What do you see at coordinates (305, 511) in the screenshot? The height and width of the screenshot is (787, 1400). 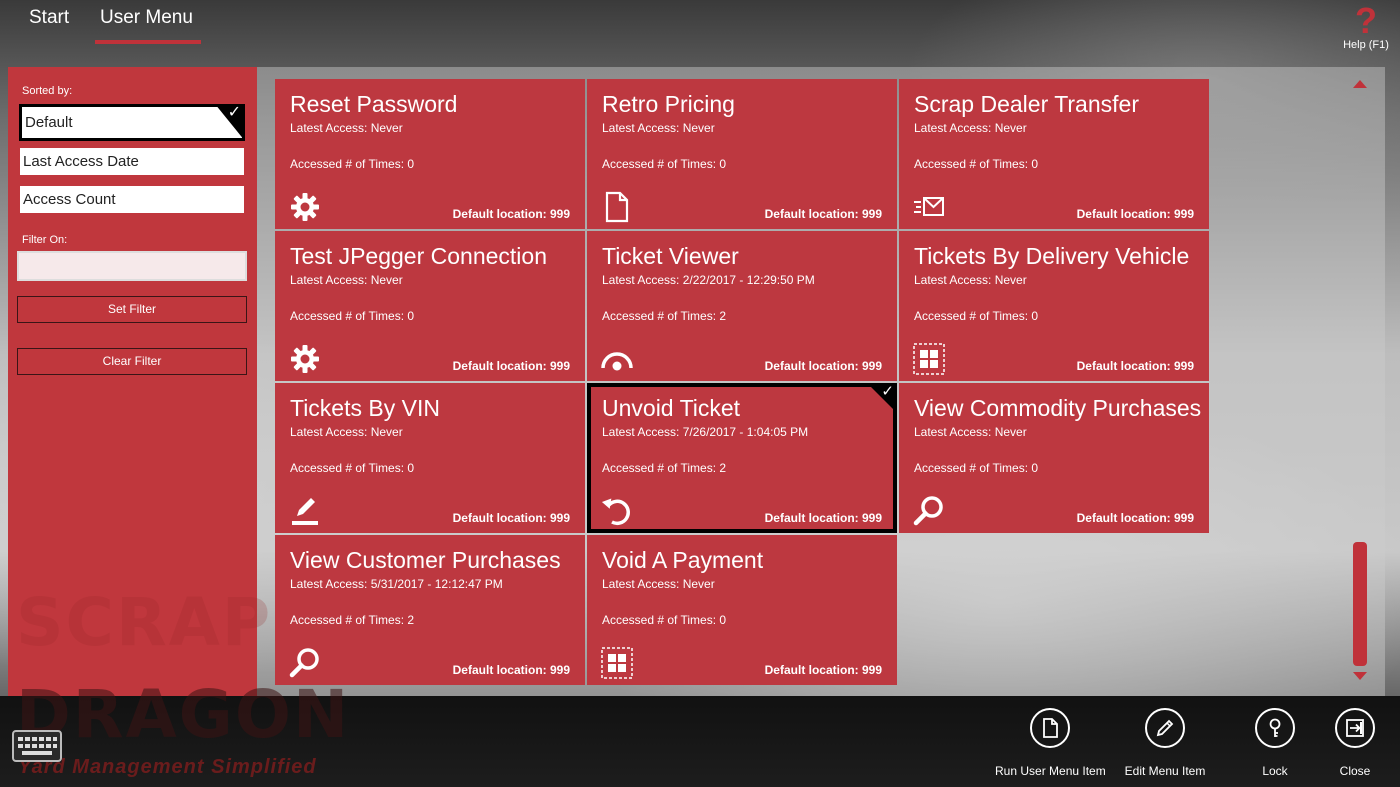 I see `edit-icon` at bounding box center [305, 511].